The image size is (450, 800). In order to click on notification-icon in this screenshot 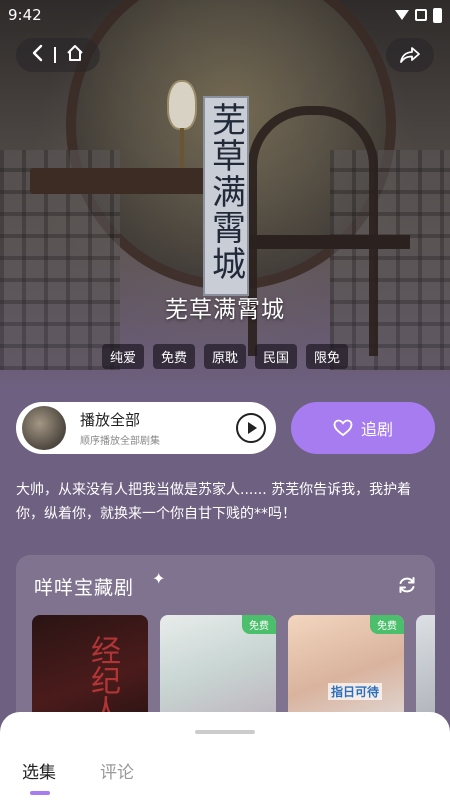, I will do `click(421, 15)`.